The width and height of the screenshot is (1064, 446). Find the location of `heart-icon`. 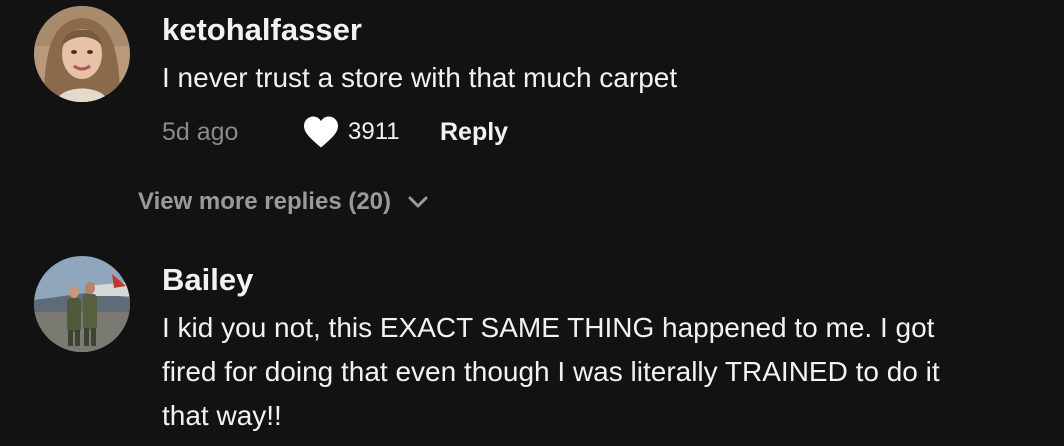

heart-icon is located at coordinates (321, 132).